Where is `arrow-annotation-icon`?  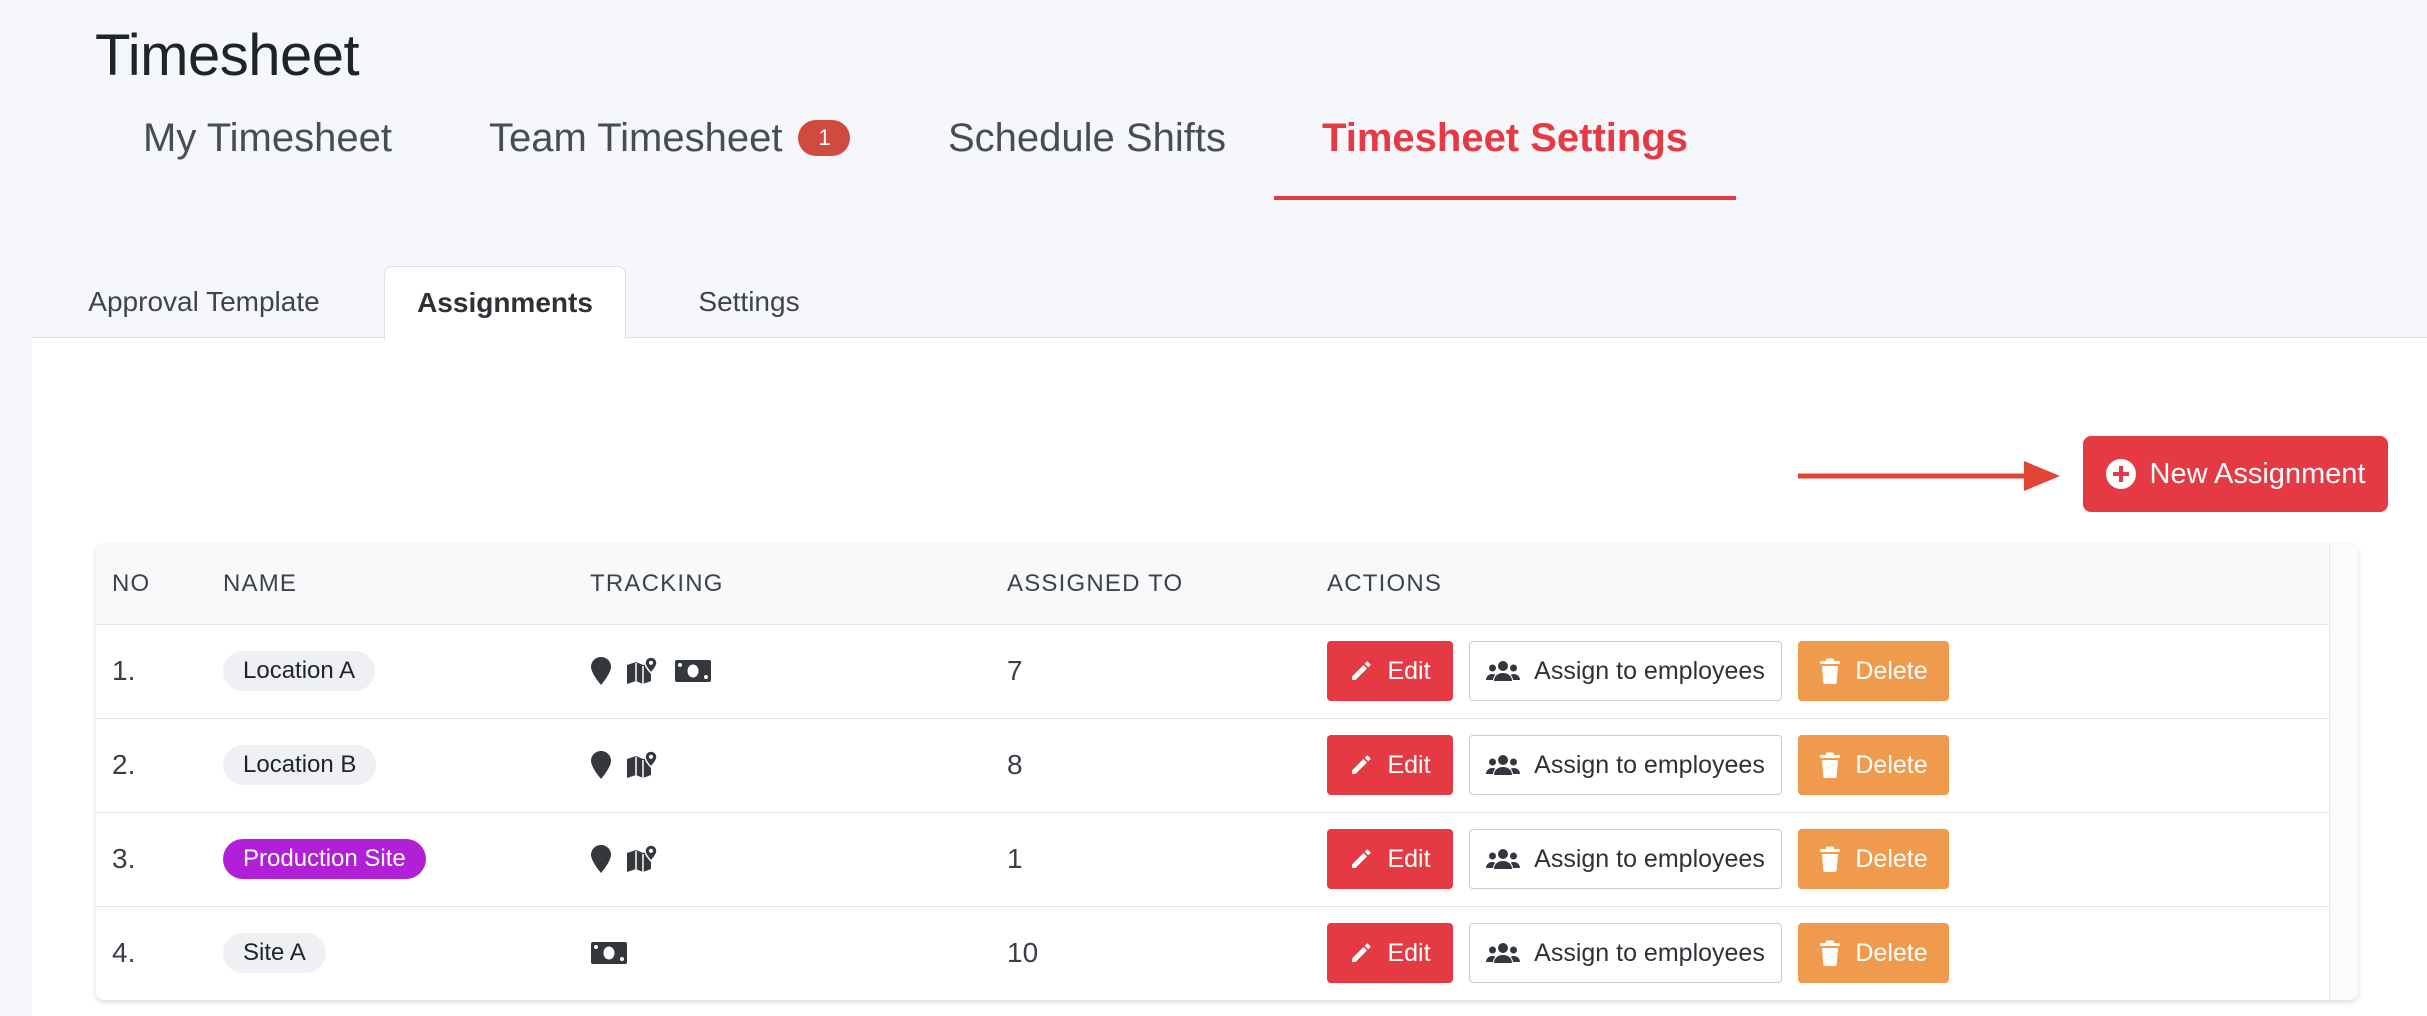 arrow-annotation-icon is located at coordinates (1929, 476).